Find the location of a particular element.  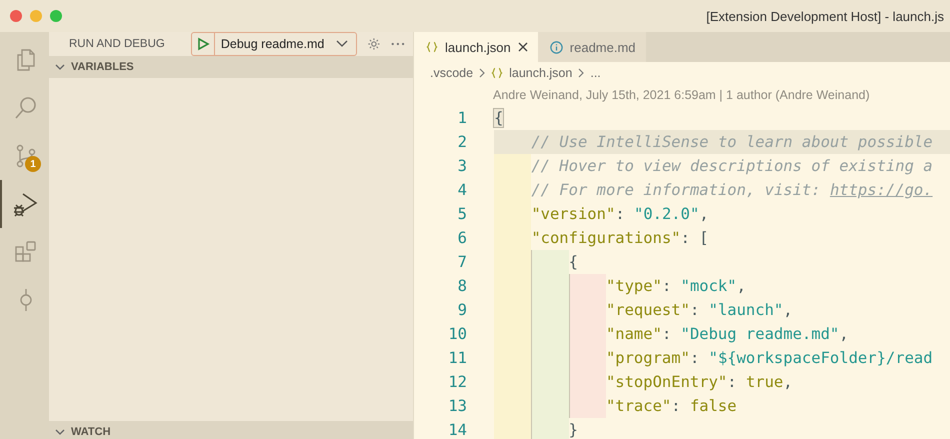

line-number: 10 is located at coordinates (457, 334).